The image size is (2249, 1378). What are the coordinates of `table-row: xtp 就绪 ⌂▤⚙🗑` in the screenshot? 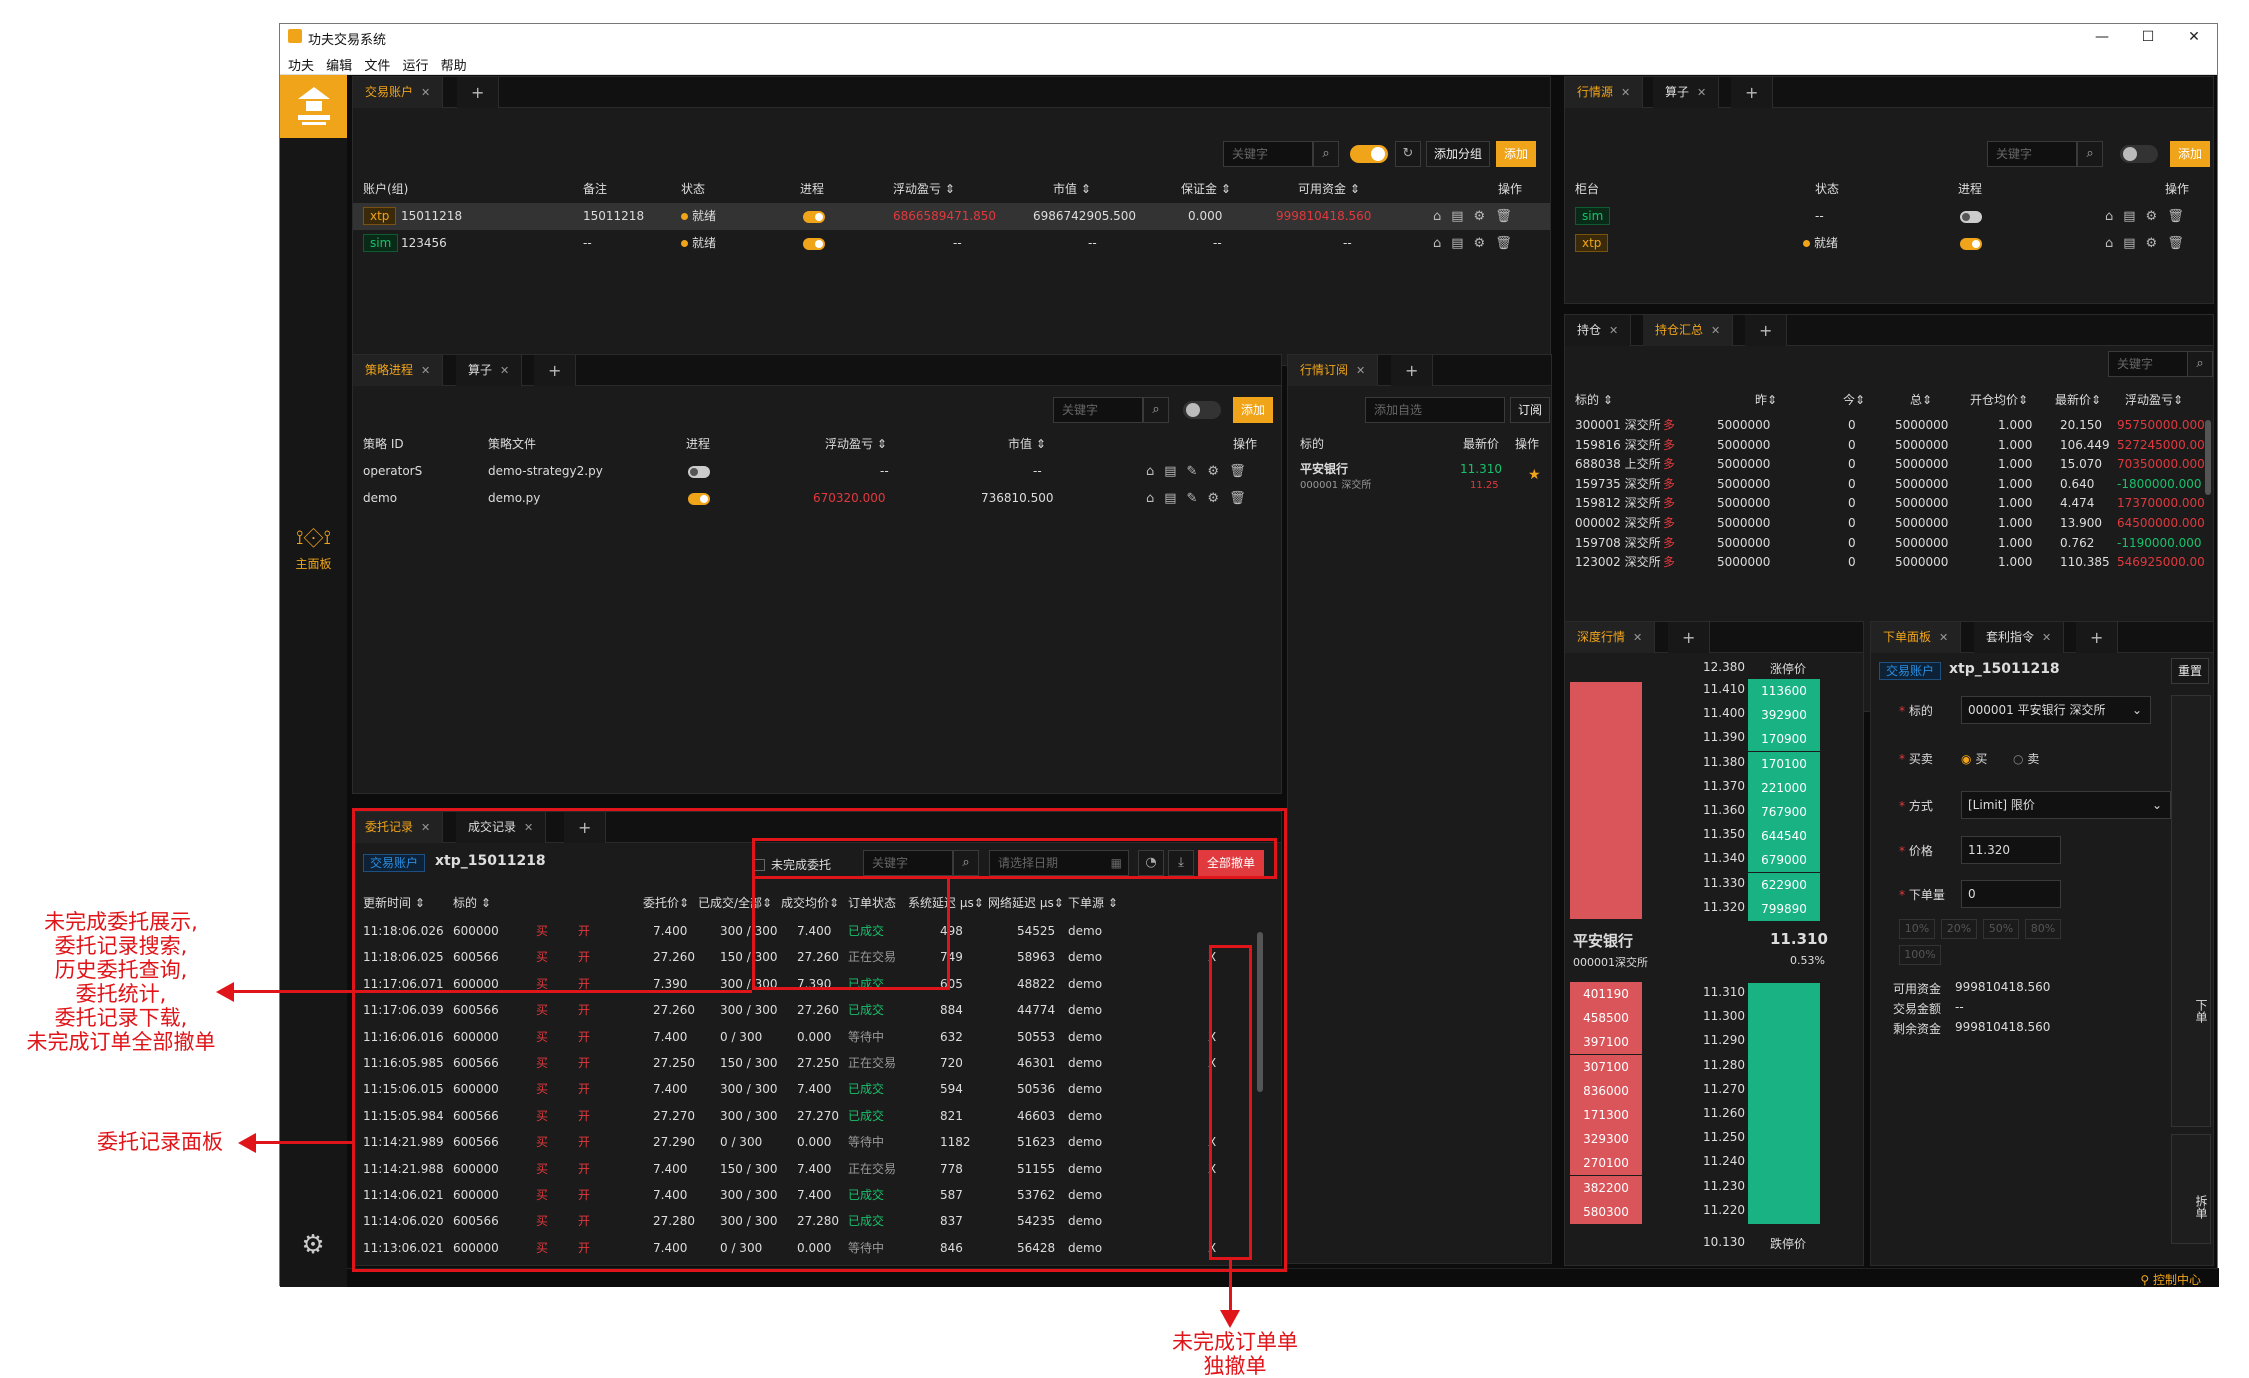 It's located at (1889, 243).